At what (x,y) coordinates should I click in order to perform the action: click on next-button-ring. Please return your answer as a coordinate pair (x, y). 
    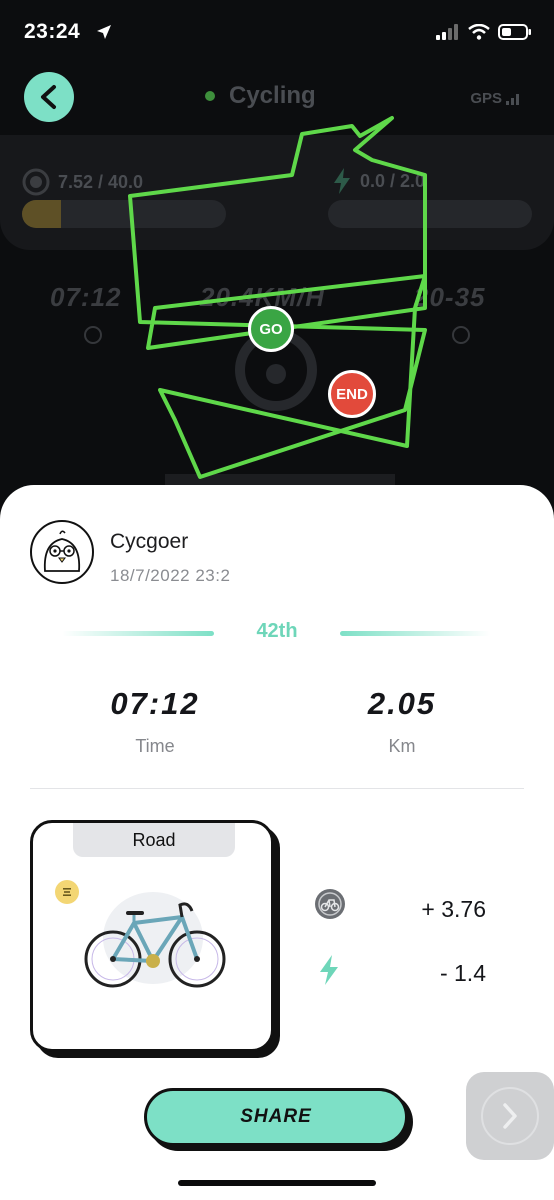
    Looking at the image, I should click on (510, 1116).